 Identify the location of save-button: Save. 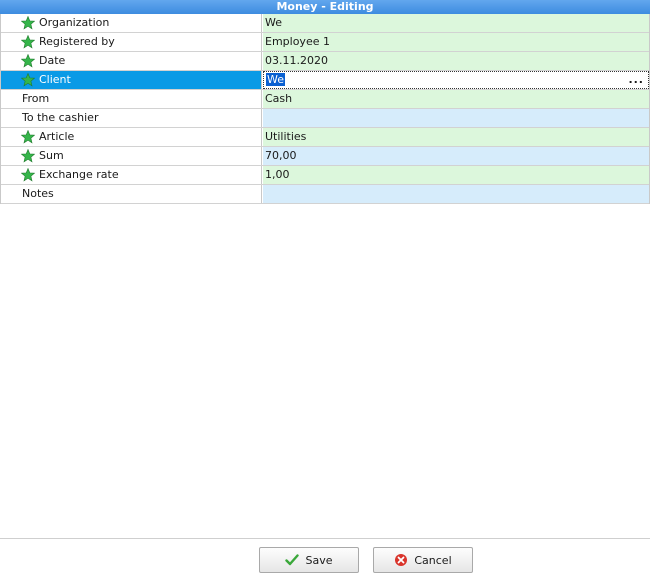
(309, 560).